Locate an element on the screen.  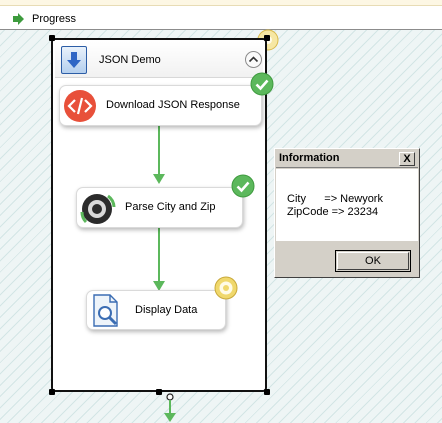
running-status-icon is located at coordinates (226, 288).